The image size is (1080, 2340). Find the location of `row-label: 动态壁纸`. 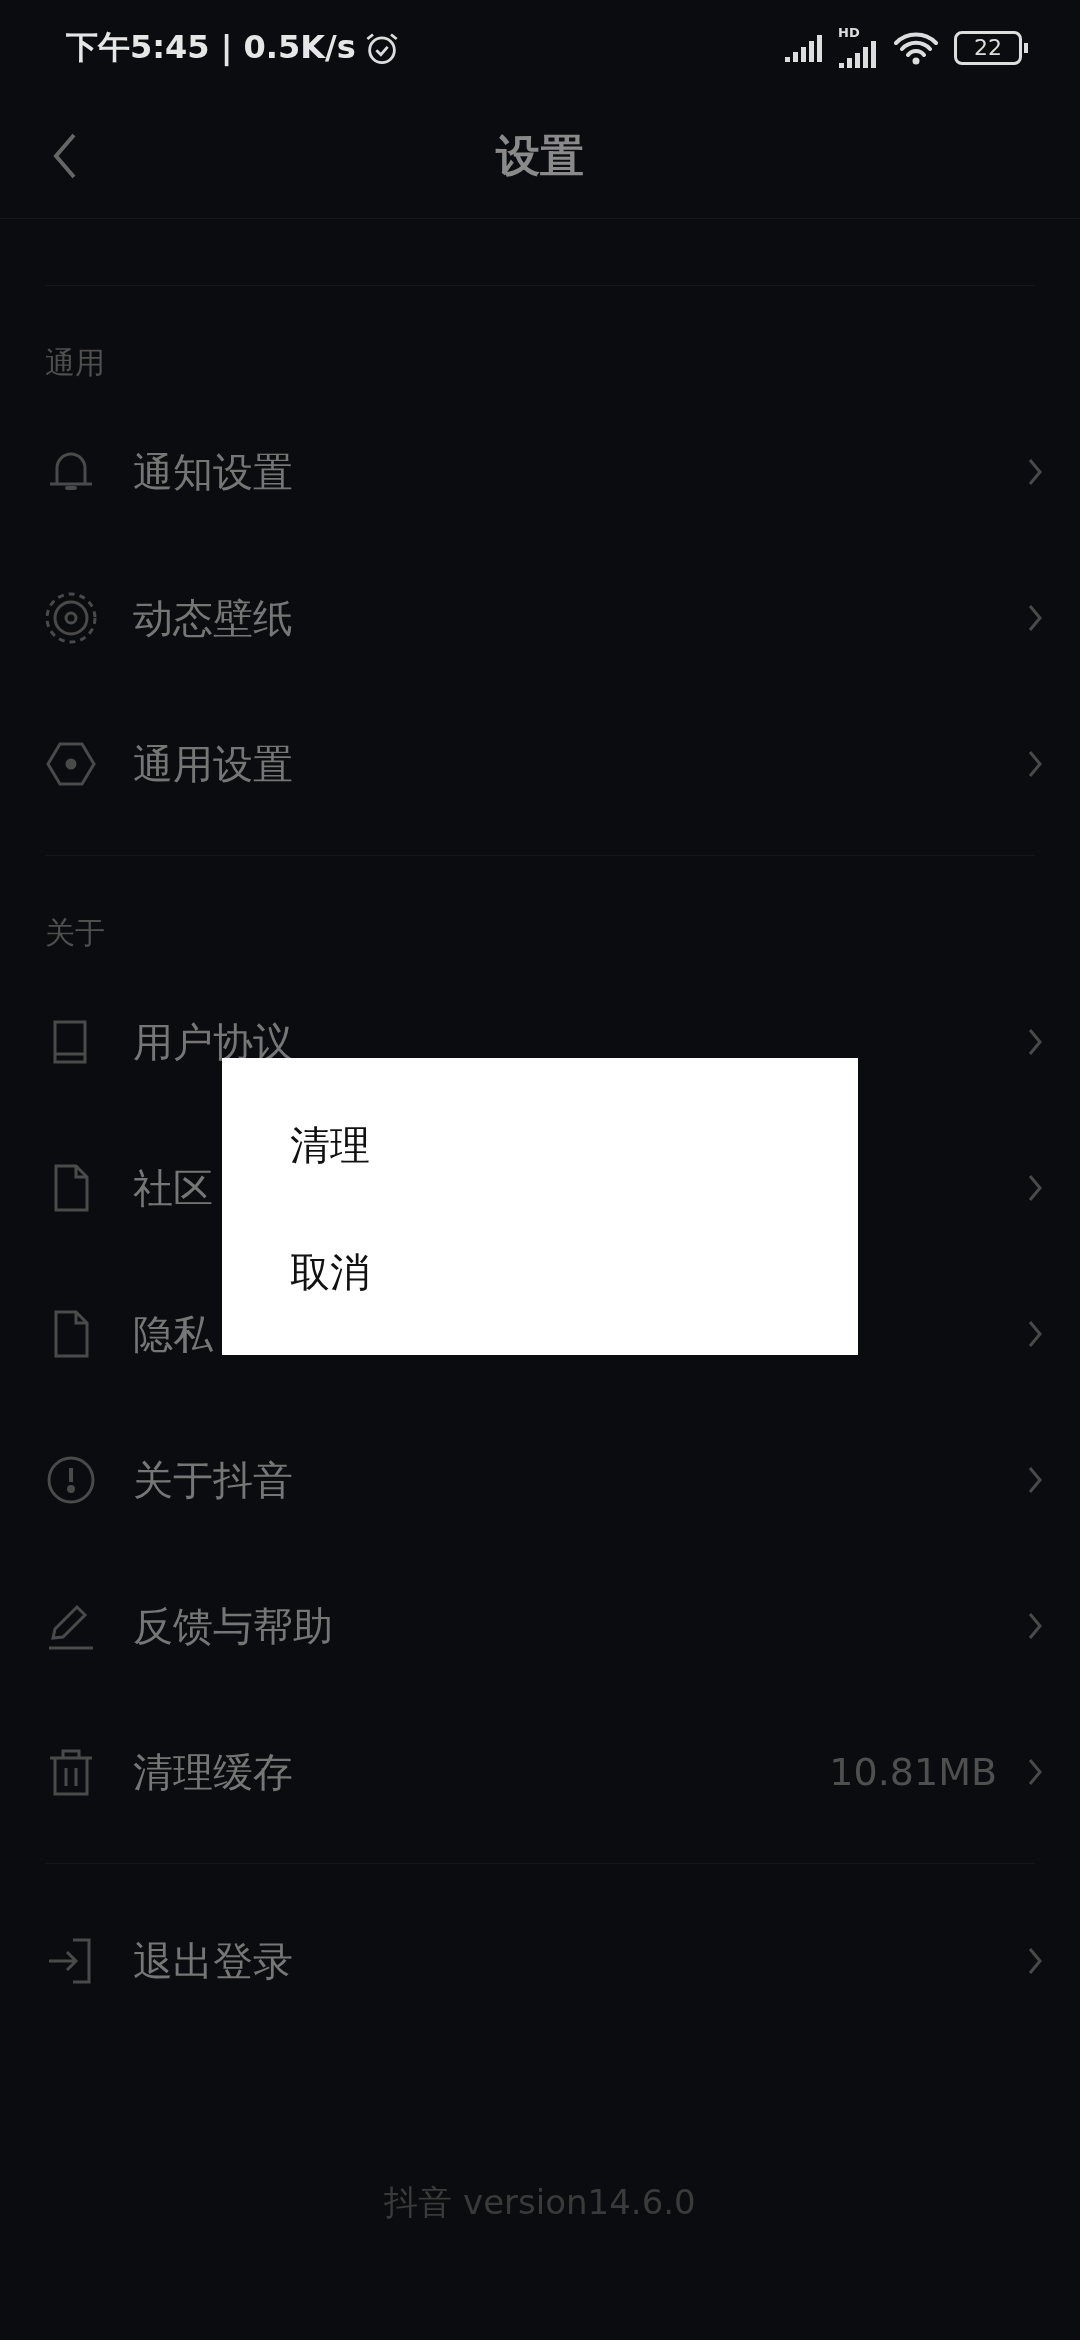

row-label: 动态壁纸 is located at coordinates (213, 618).